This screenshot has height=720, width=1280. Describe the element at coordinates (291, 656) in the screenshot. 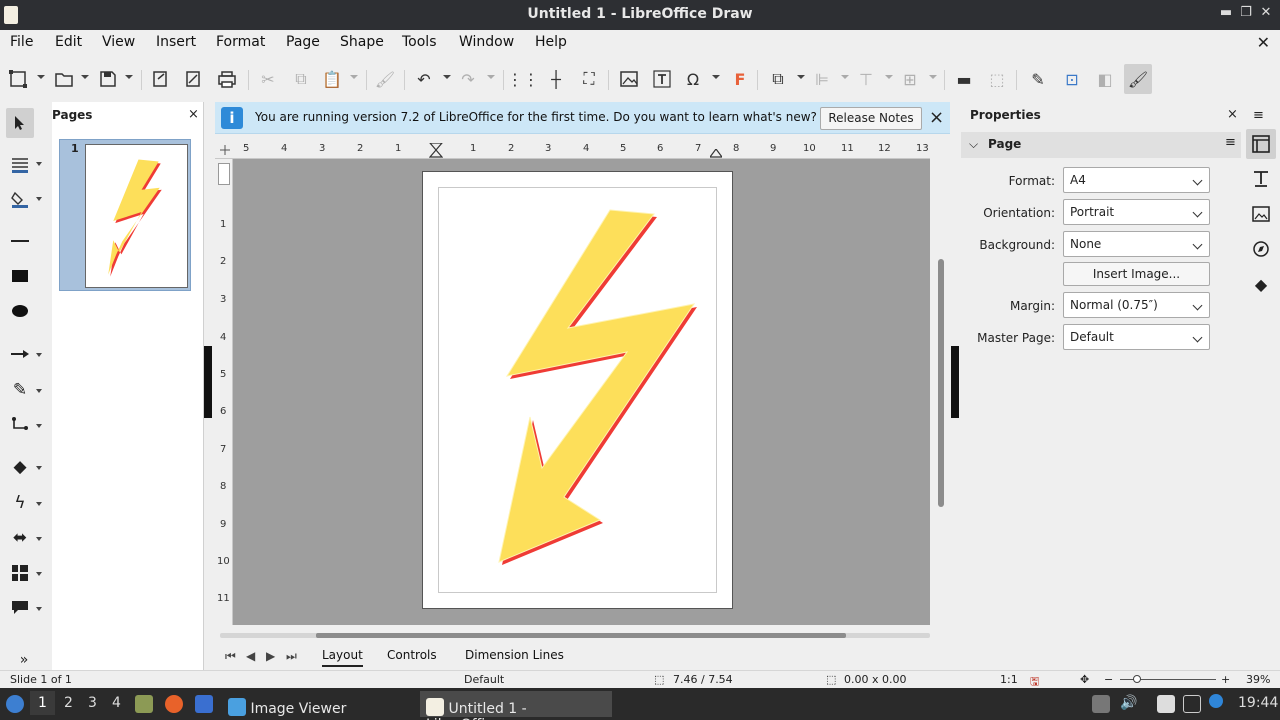

I see `last-page-icon: ⏭` at that location.